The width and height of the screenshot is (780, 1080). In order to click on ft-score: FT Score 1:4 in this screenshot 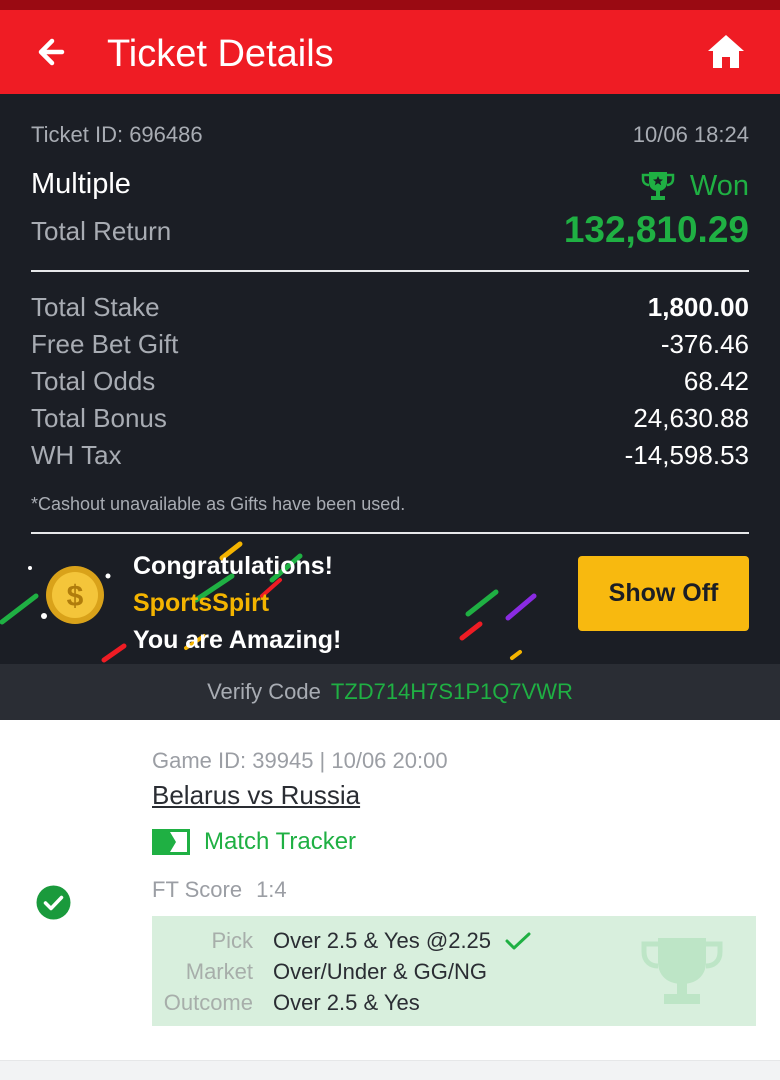, I will do `click(219, 889)`.